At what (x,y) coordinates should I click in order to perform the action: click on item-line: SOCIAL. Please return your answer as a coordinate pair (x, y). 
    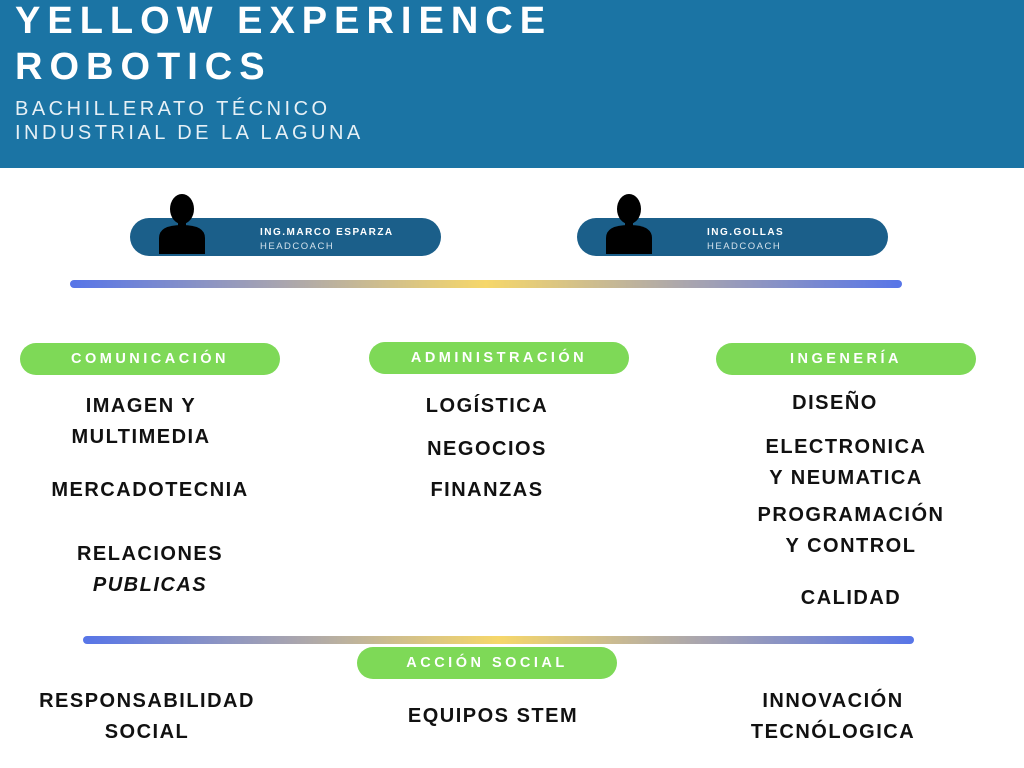
    Looking at the image, I should click on (147, 732).